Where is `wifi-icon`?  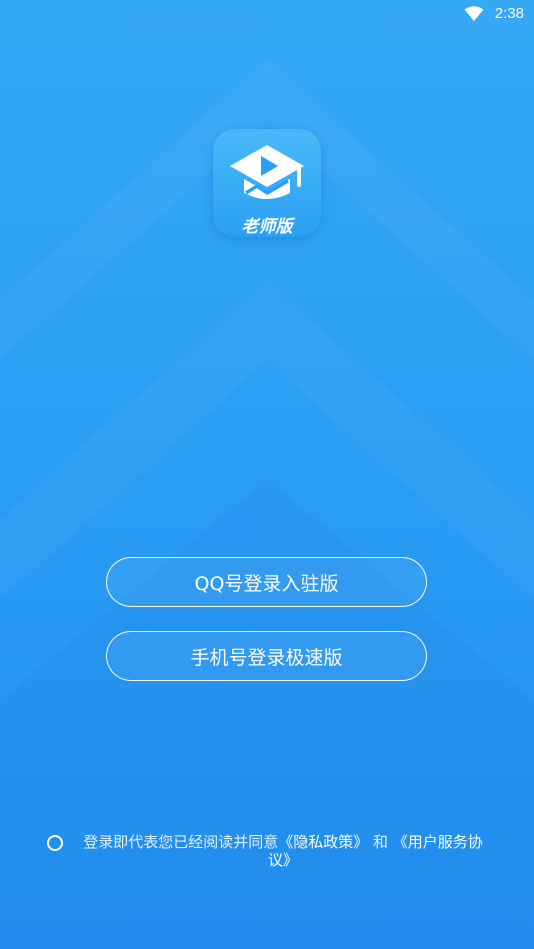 wifi-icon is located at coordinates (474, 13).